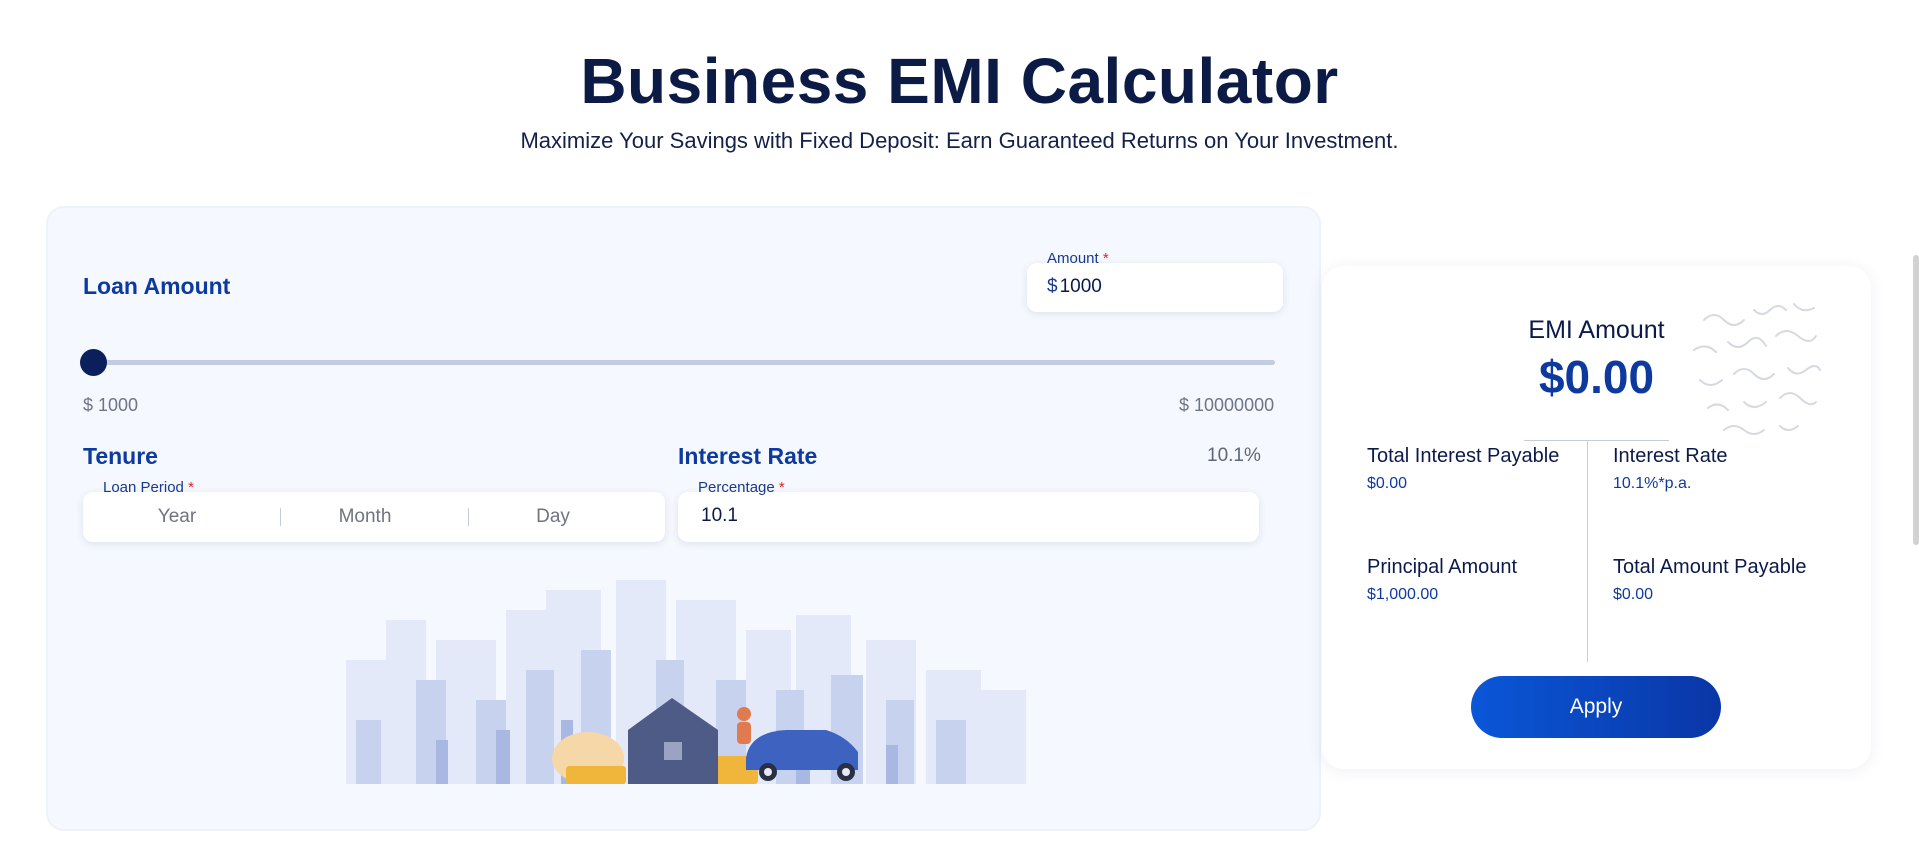 This screenshot has width=1919, height=866. I want to click on amount-field: Amount * $1000, so click(1155, 281).